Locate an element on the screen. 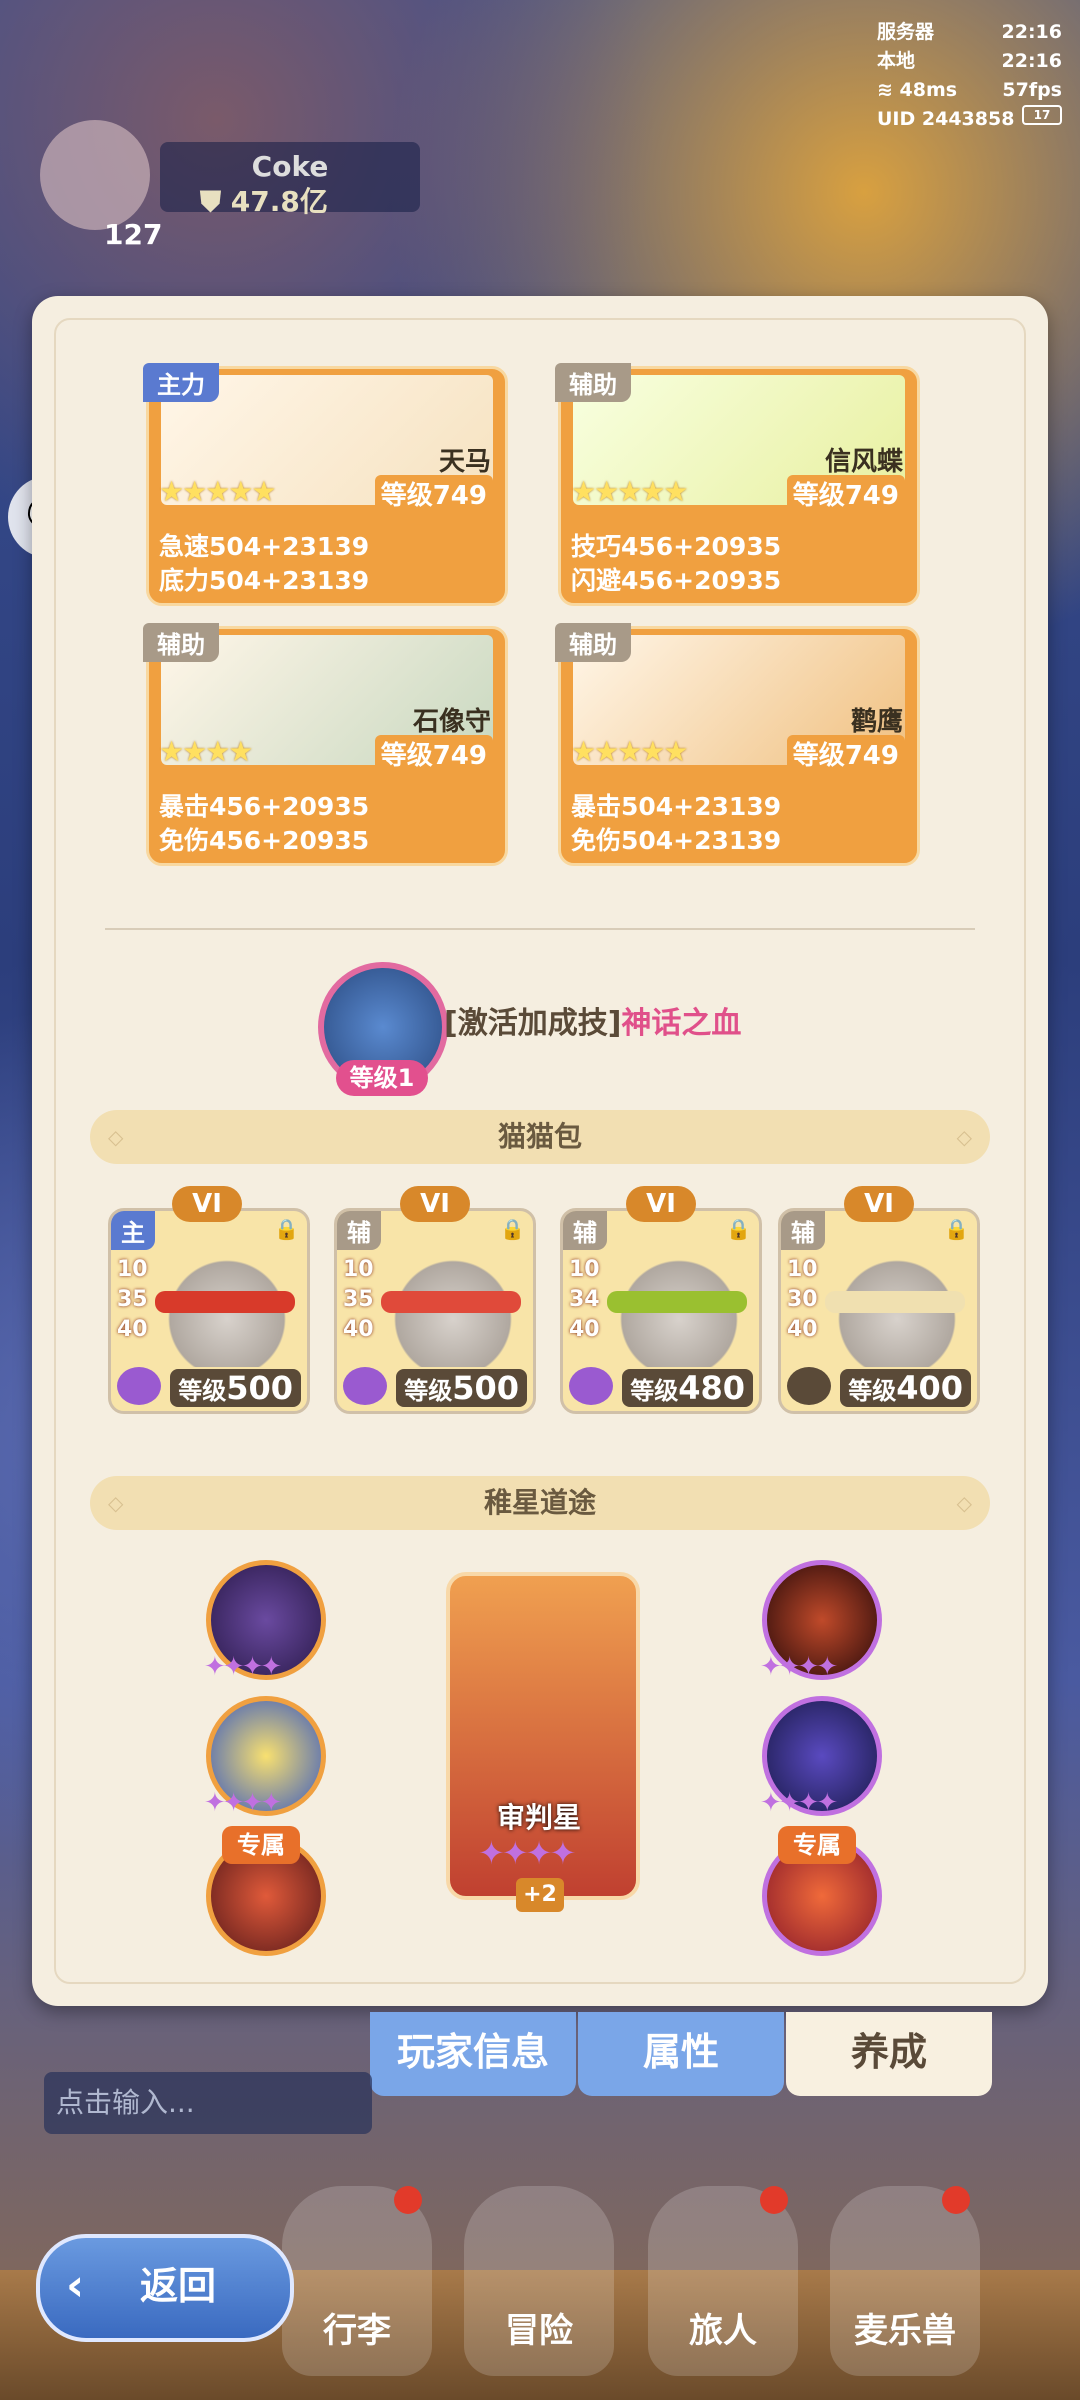  cat-card: 主 🔒 10 35 40 等级500 is located at coordinates (209, 1311).